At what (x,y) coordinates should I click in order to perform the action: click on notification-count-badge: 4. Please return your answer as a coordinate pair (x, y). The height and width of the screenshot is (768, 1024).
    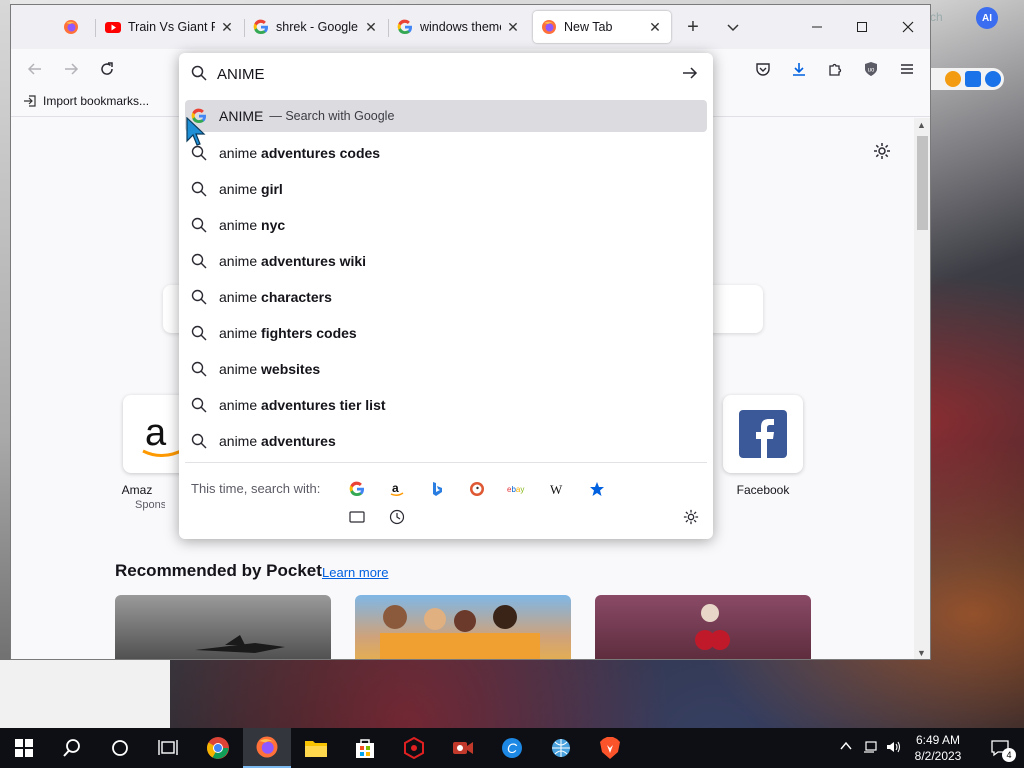
    Looking at the image, I should click on (1009, 755).